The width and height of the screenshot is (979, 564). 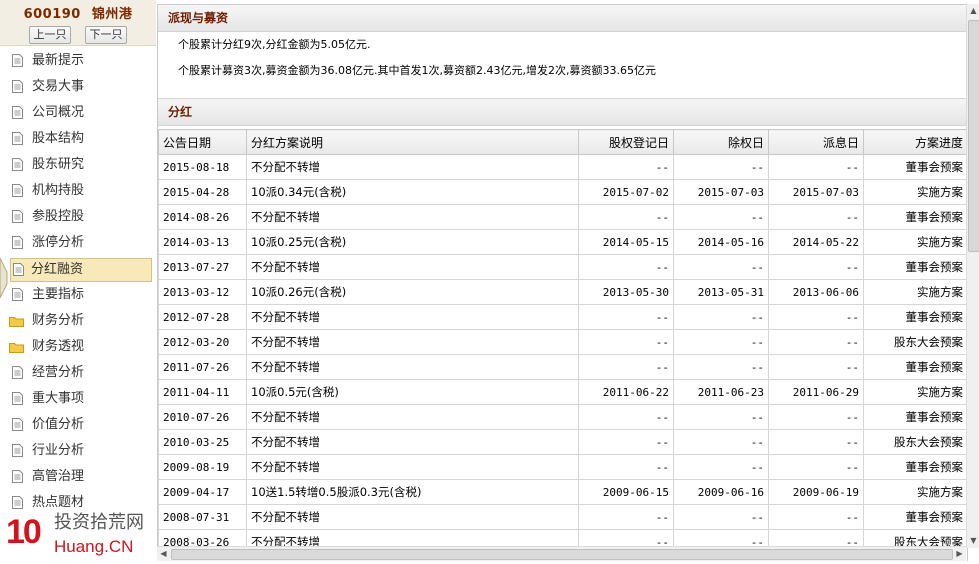 I want to click on sidebar-item-label: 股东研究, so click(x=58, y=164).